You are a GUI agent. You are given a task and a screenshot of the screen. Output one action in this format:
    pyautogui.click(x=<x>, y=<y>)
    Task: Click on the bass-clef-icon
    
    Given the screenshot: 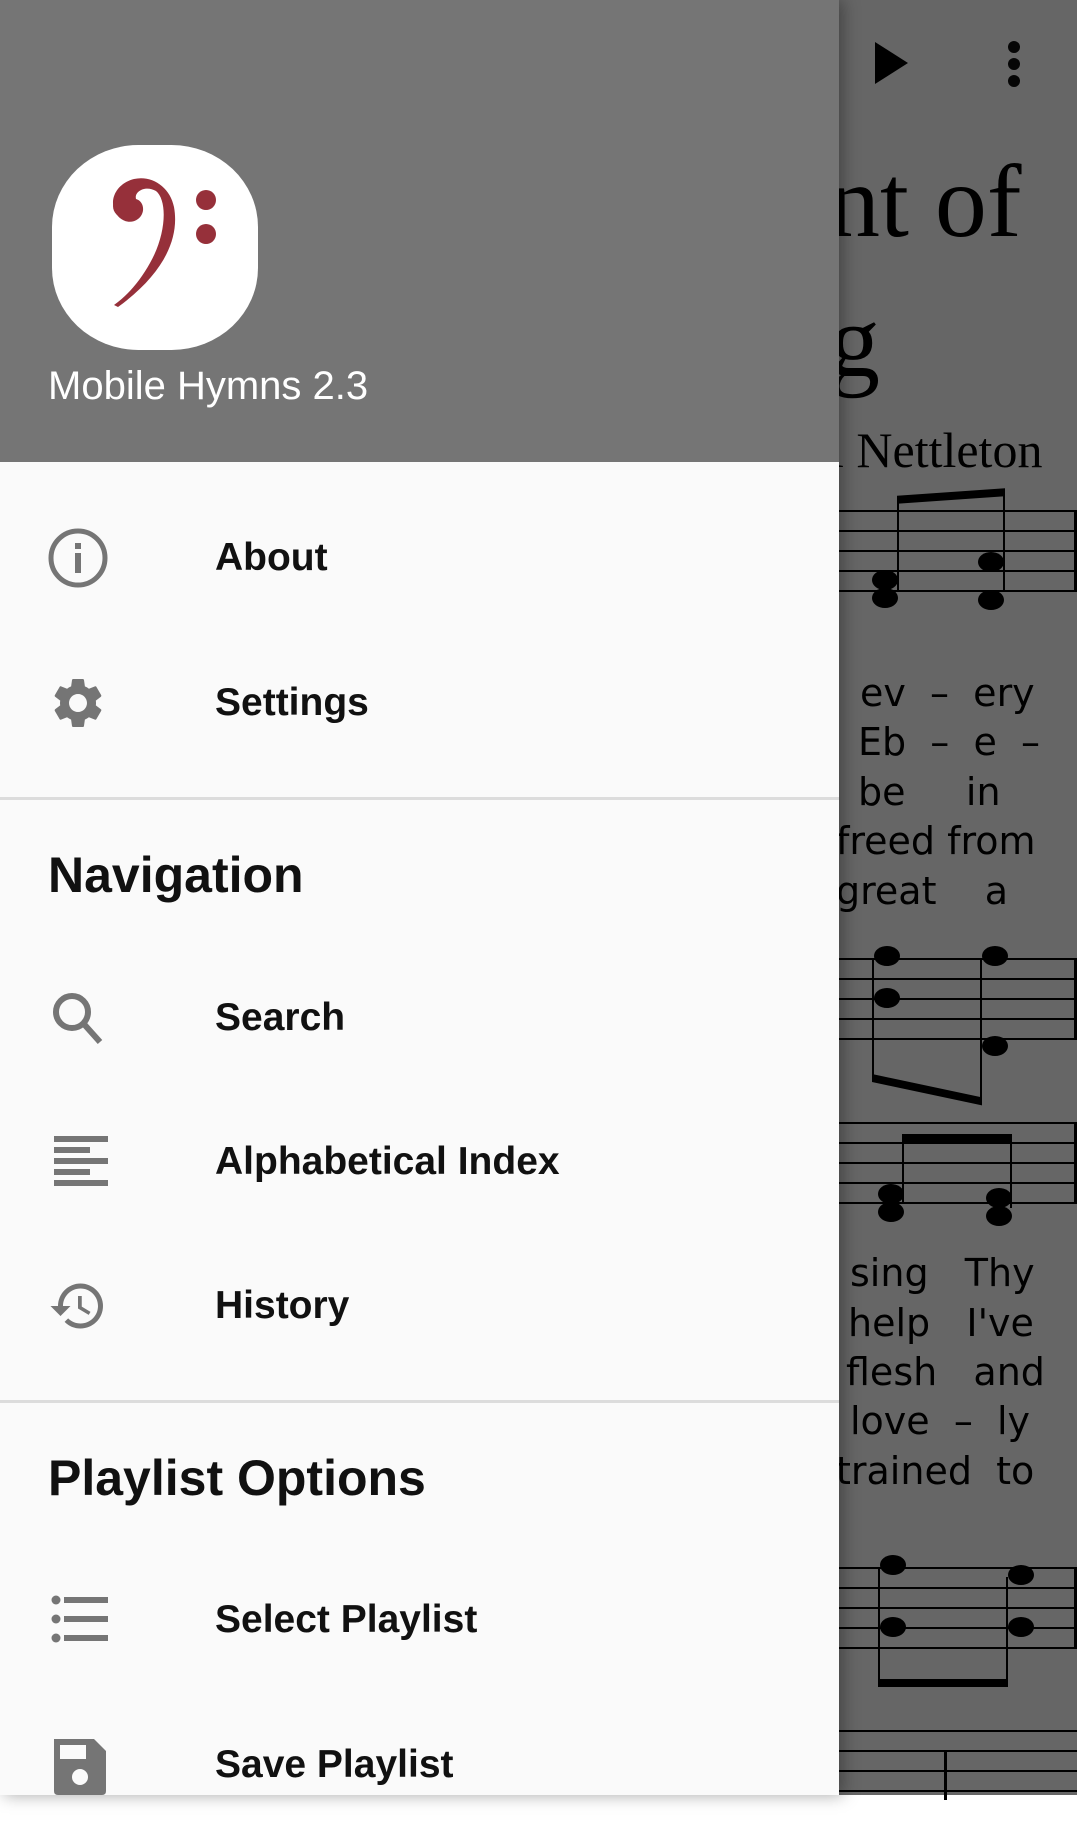 What is the action you would take?
    pyautogui.click(x=164, y=242)
    